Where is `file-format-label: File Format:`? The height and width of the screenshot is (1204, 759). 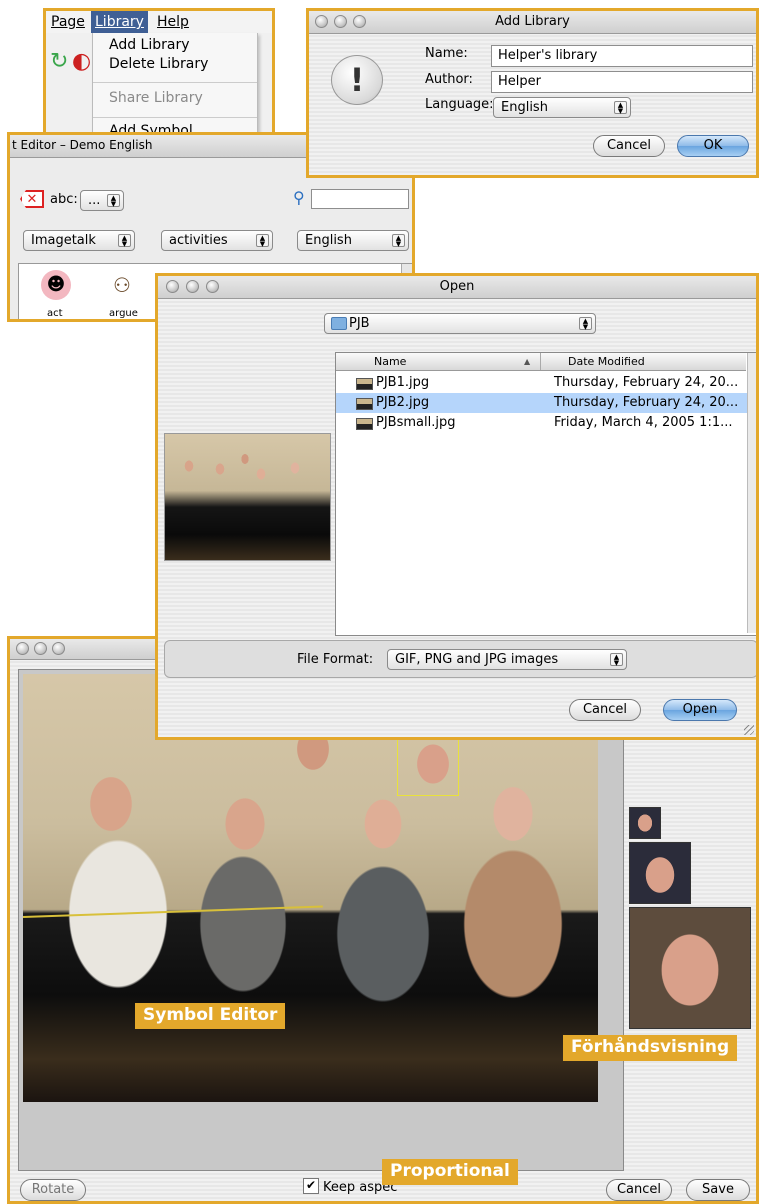 file-format-label: File Format: is located at coordinates (335, 659).